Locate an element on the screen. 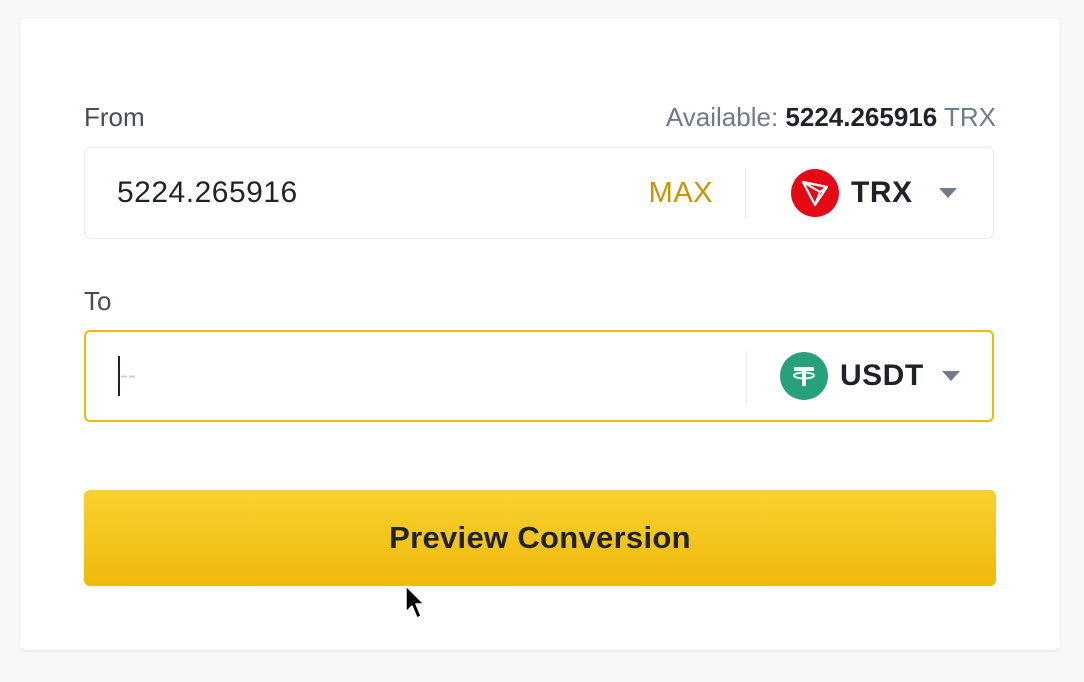  to-coin-select: USDT is located at coordinates (870, 376).